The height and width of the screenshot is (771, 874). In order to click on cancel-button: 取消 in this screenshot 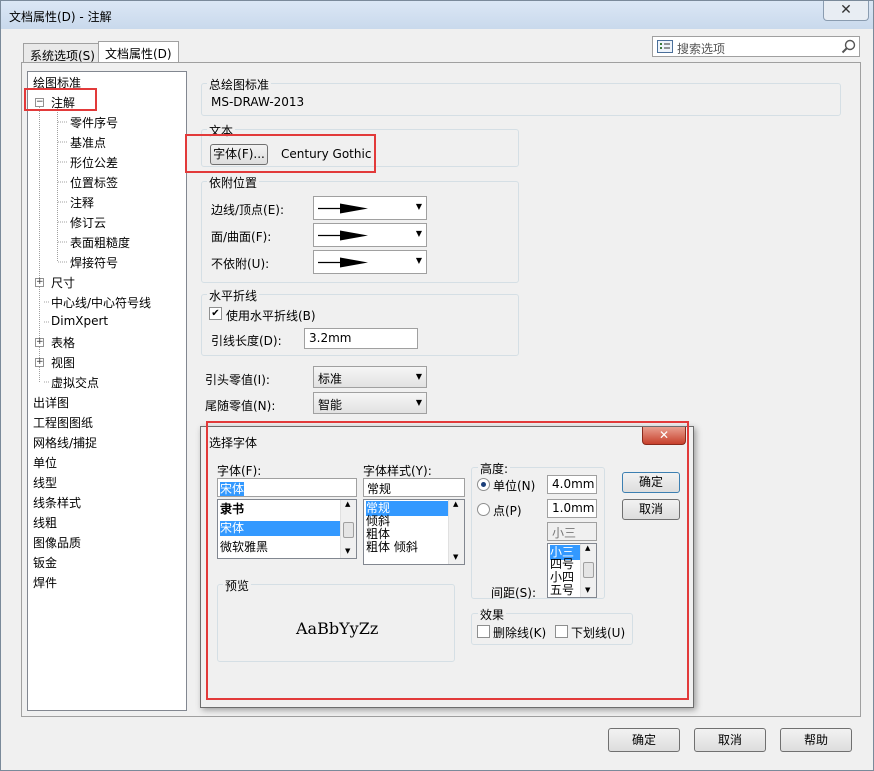, I will do `click(730, 740)`.